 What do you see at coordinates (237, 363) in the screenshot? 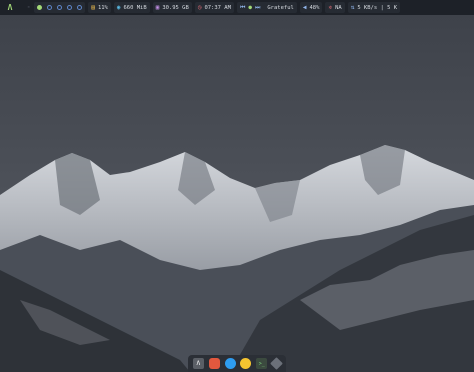
I see `dock: Λ >_` at bounding box center [237, 363].